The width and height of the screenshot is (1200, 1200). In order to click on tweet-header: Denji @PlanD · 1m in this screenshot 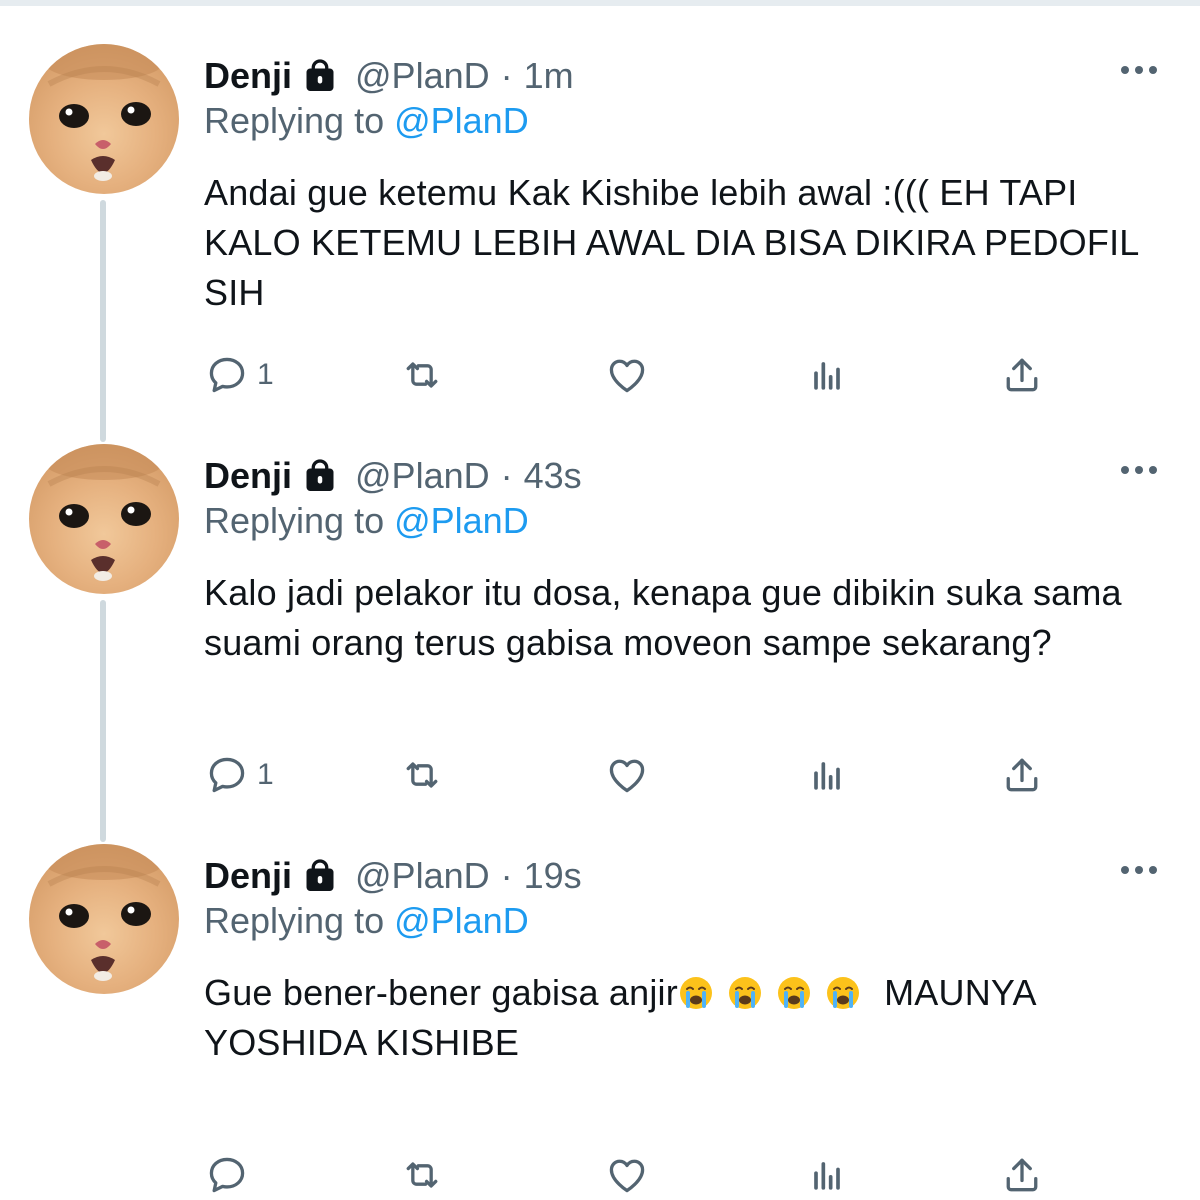, I will do `click(389, 76)`.